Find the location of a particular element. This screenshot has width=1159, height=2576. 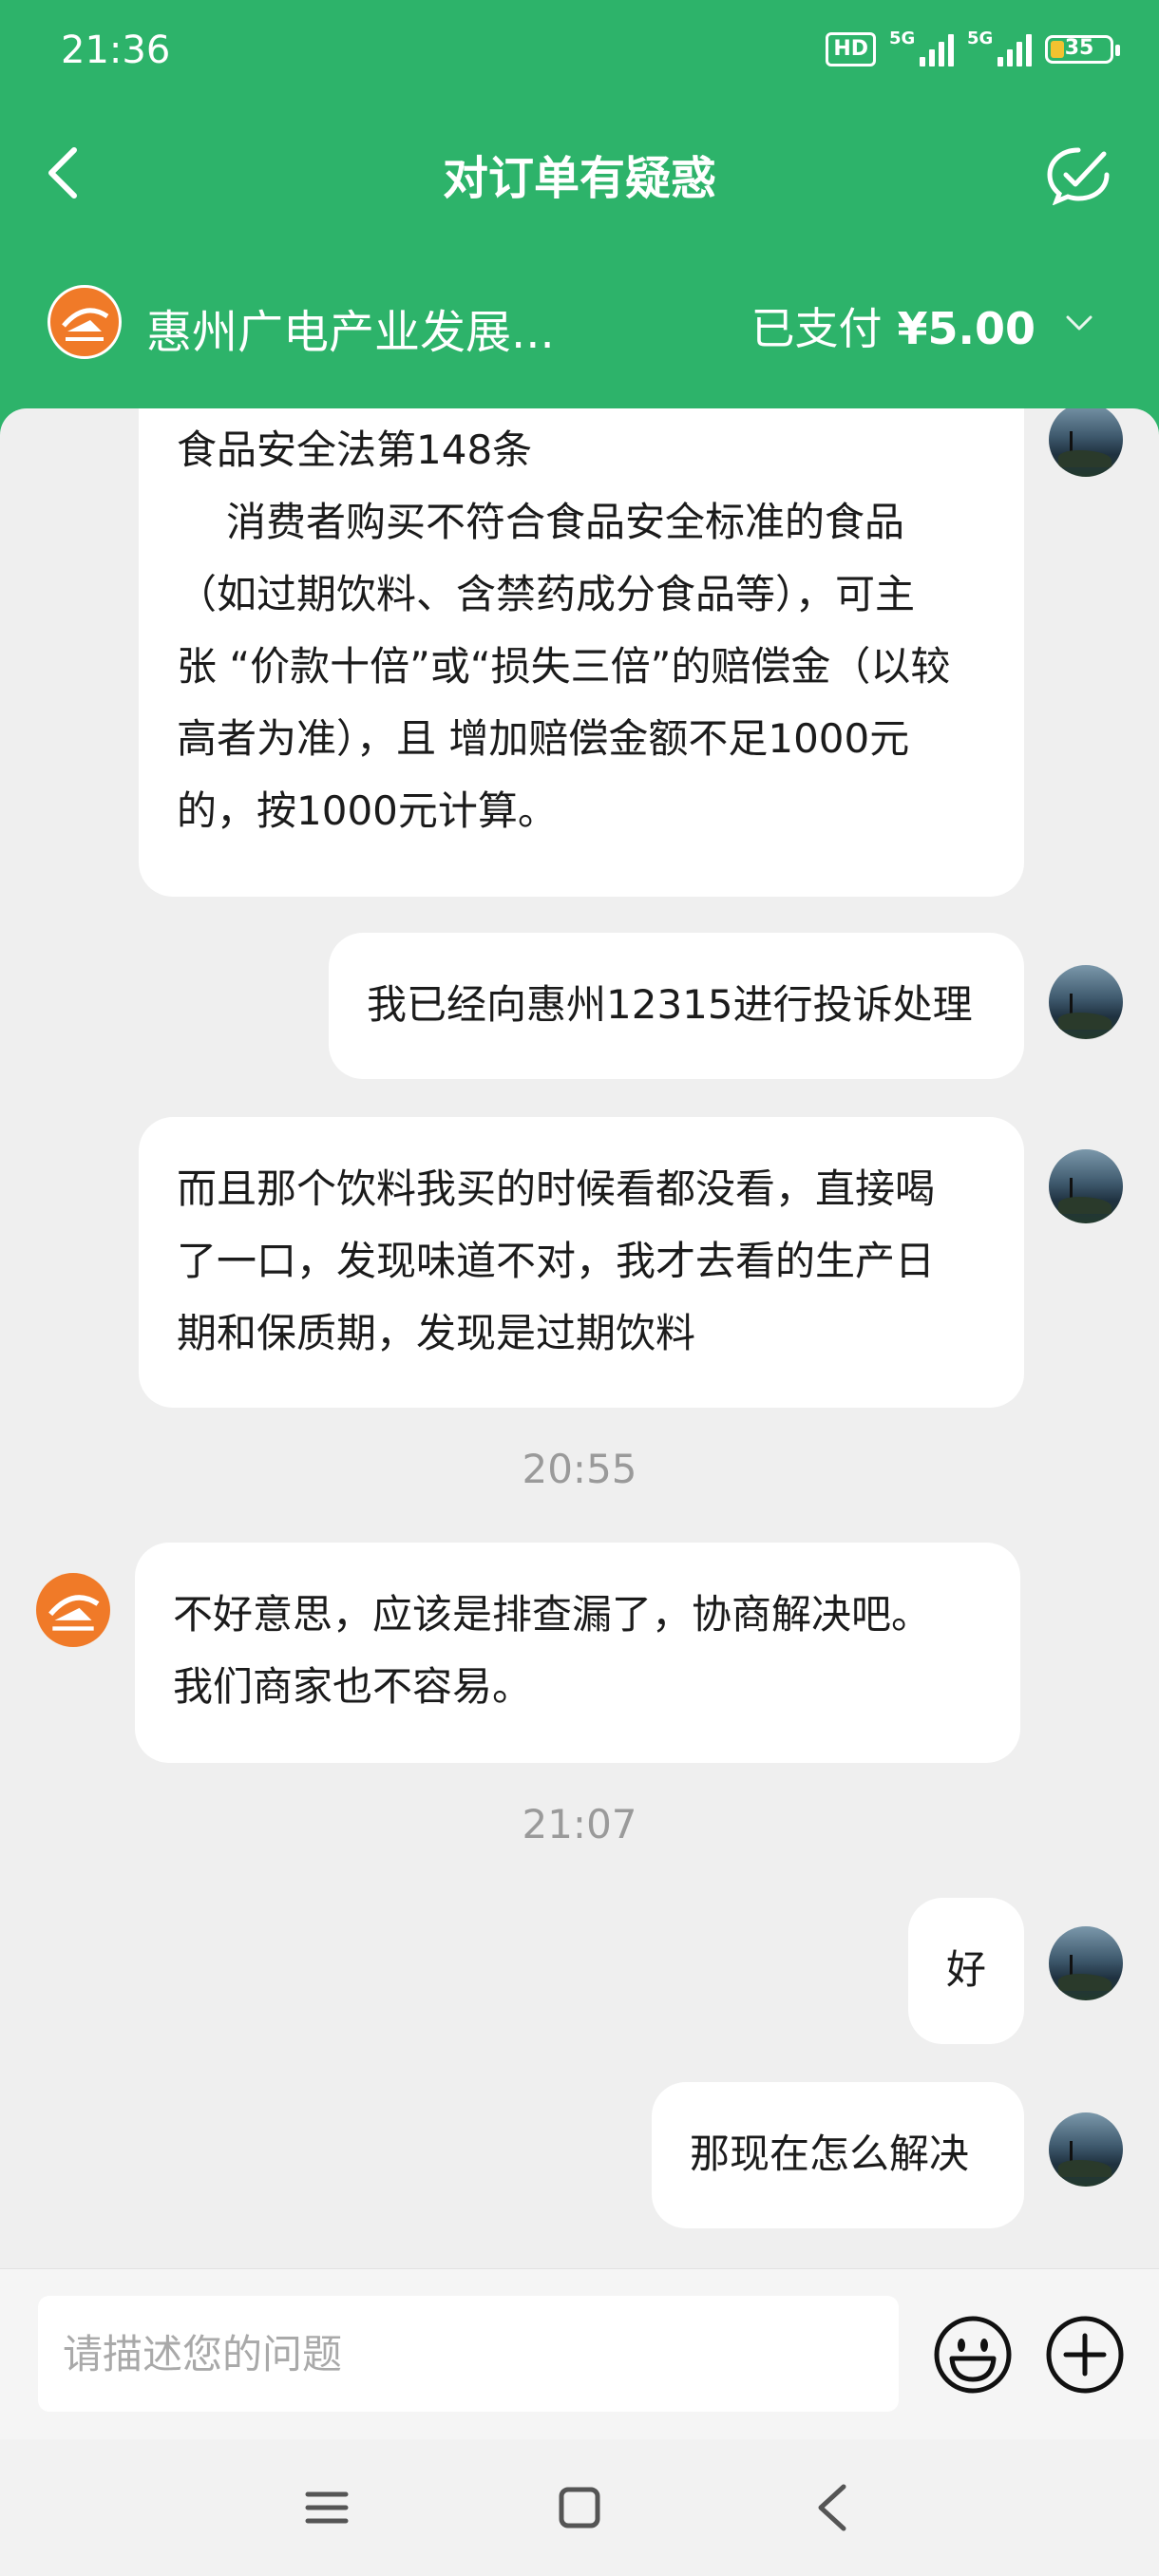

message-bubble-user: 好 is located at coordinates (966, 1971).